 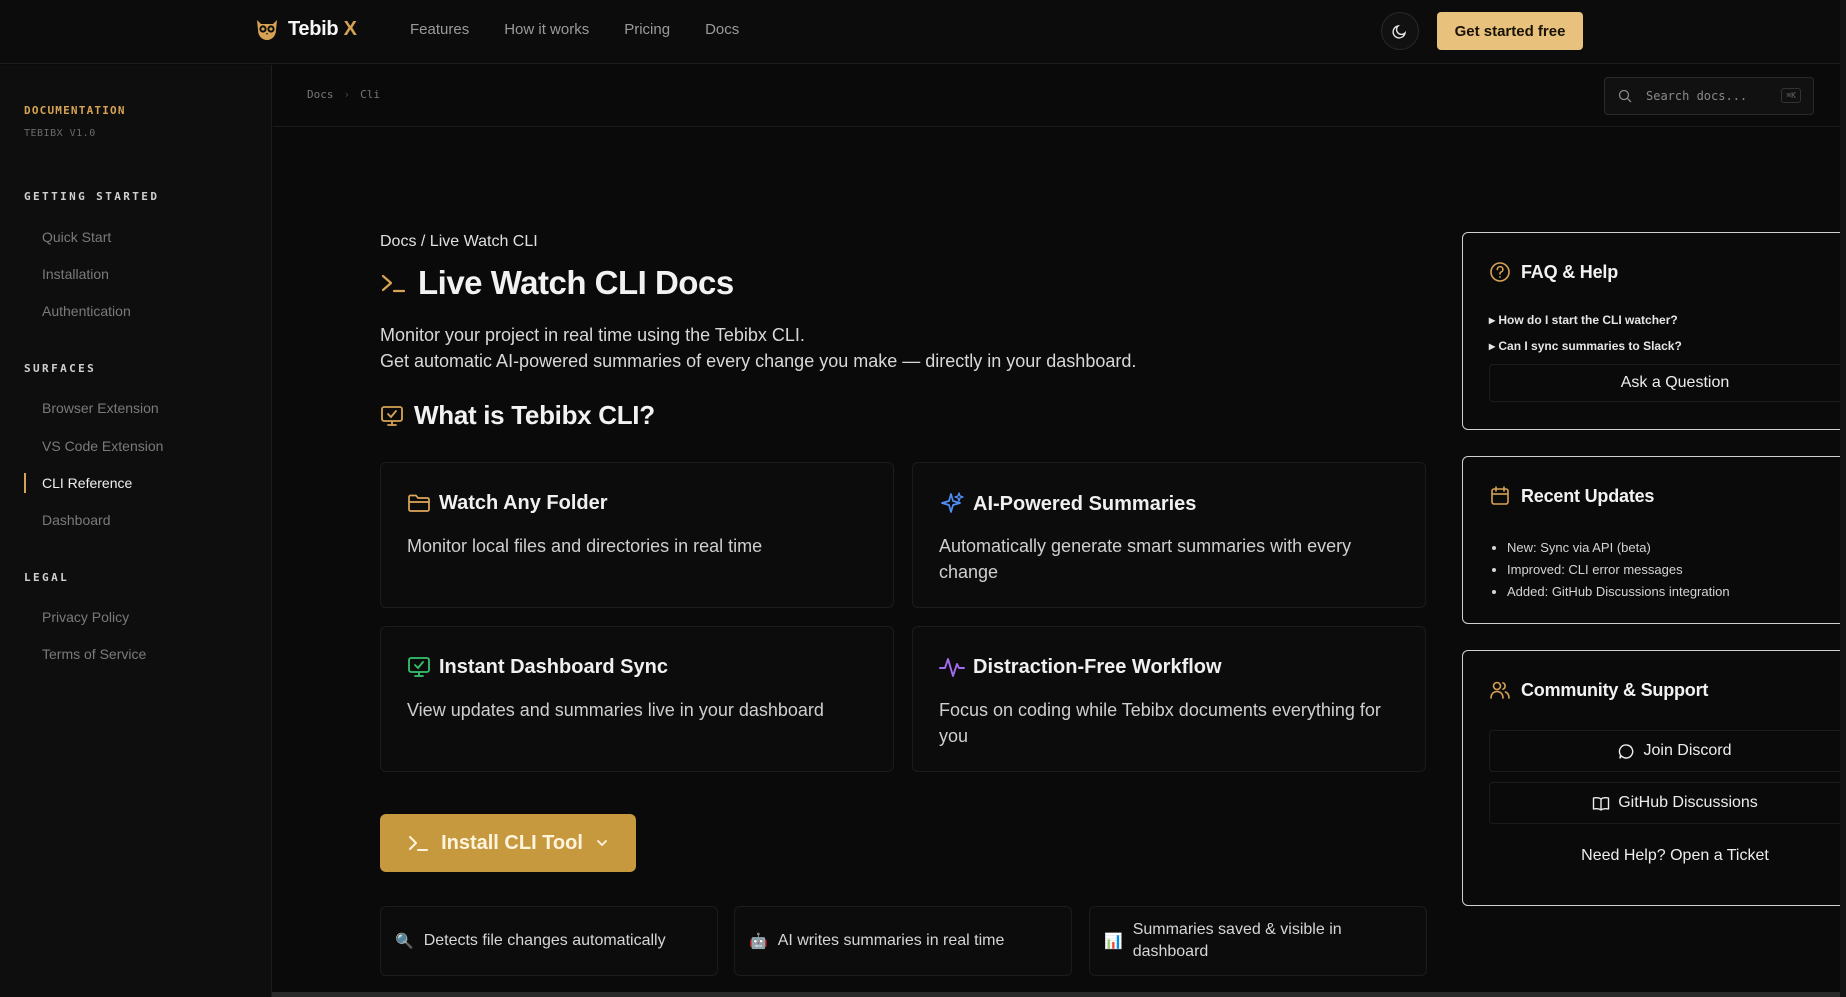 I want to click on horizontal-scrollbar, so click(x=1059, y=994).